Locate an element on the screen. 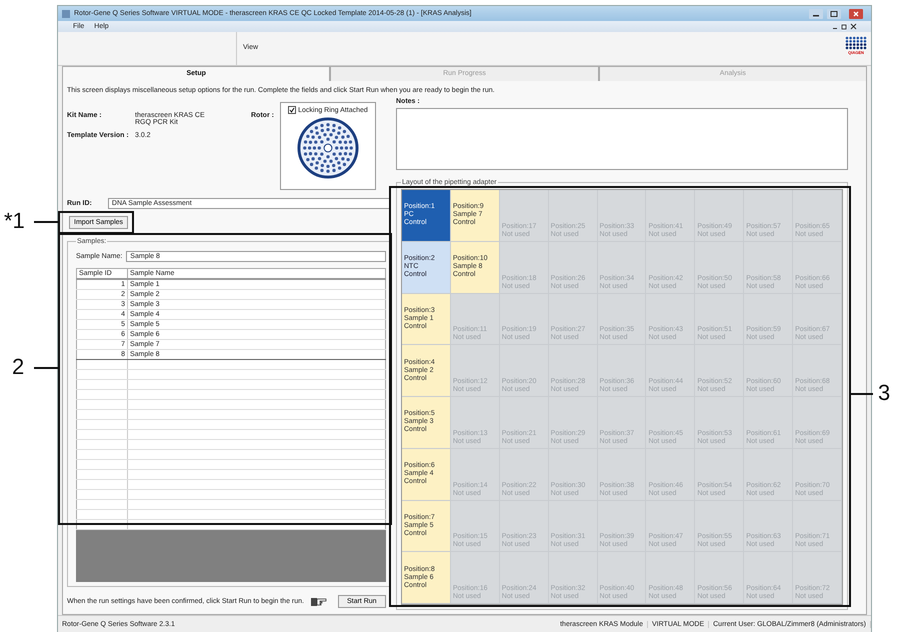 The image size is (908, 632). callout-label: *1 is located at coordinates (14, 221).